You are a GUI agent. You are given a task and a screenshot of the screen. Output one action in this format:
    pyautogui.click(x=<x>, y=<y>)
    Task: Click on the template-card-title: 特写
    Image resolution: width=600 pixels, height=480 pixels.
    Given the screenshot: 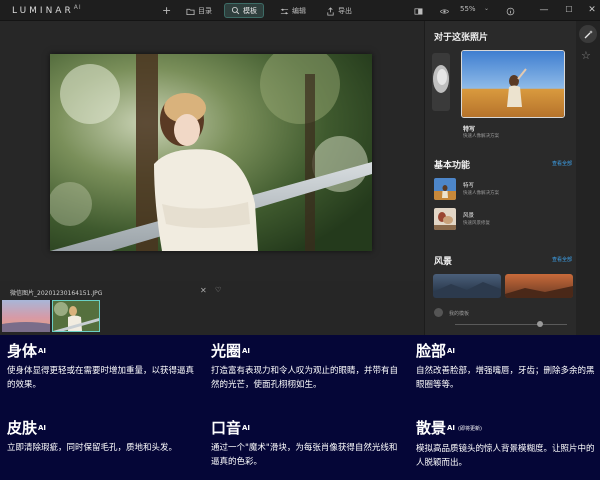 What is the action you would take?
    pyautogui.click(x=469, y=129)
    